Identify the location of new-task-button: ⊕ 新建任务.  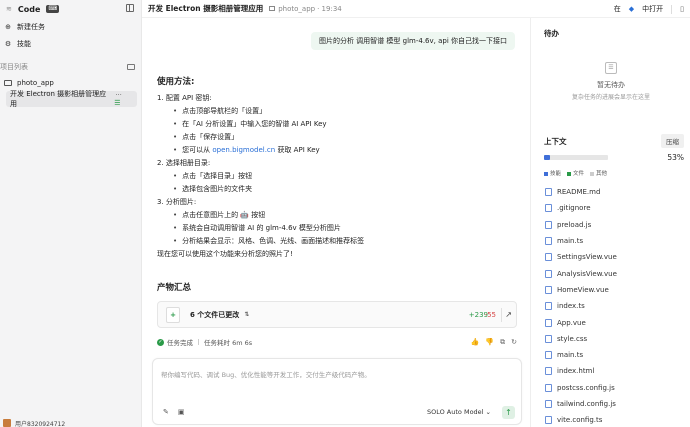
(70, 26).